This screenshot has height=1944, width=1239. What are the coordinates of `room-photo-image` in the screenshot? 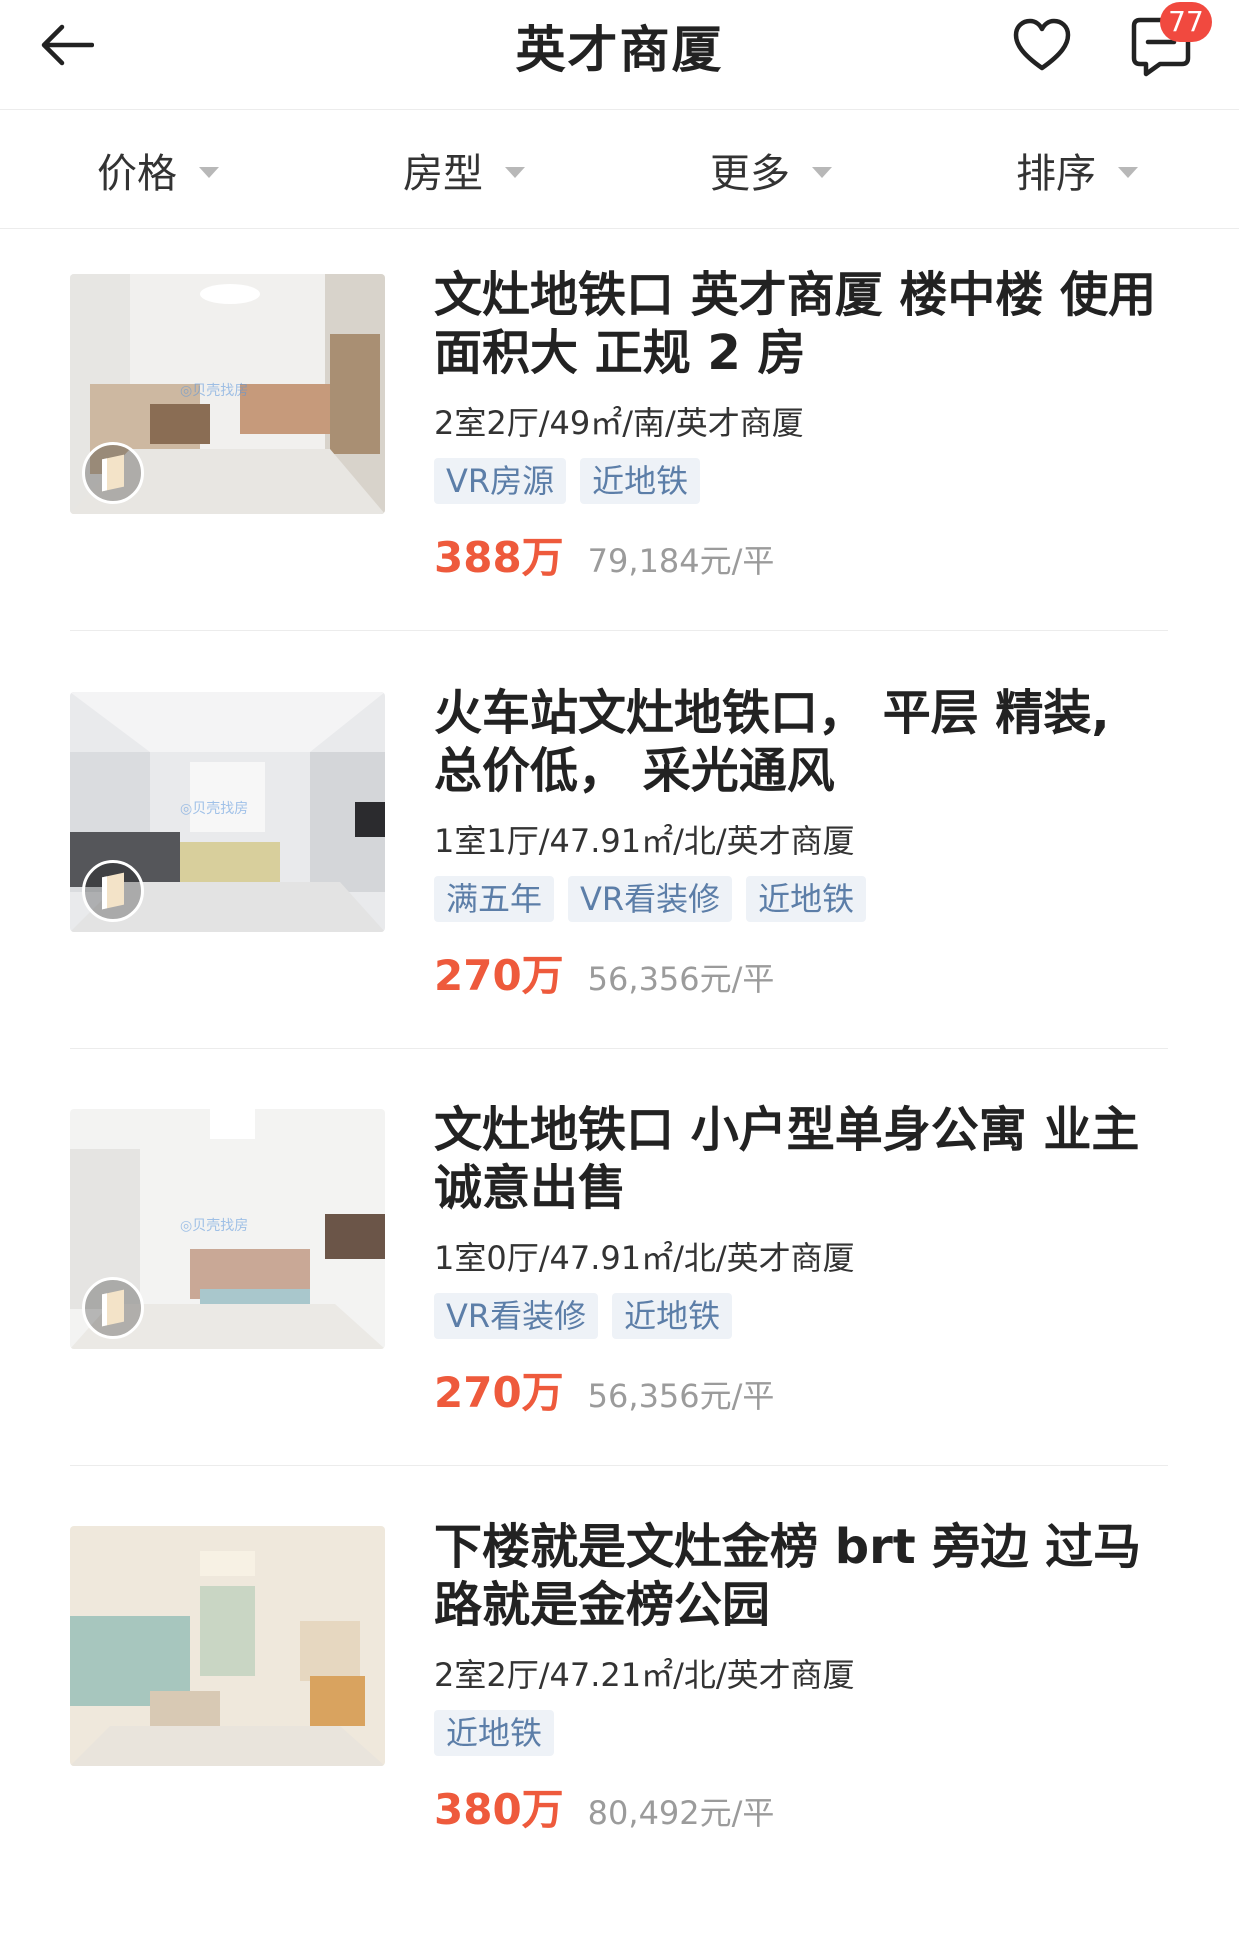 It's located at (227, 1646).